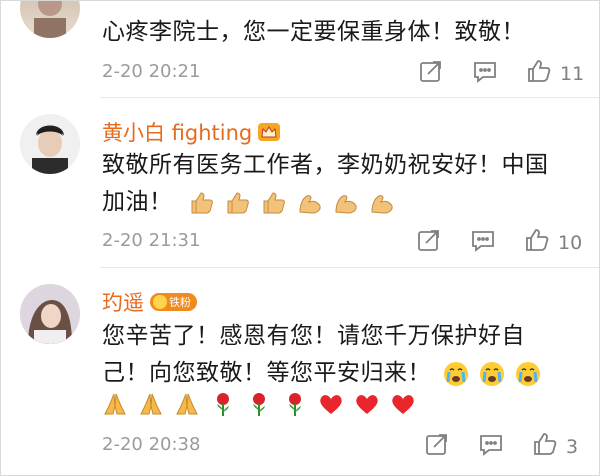  I want to click on comment-text: 您辛苦了！感恩有您！请您千万保护好自 己！向您致敬！等您平安归来！, so click(332, 355).